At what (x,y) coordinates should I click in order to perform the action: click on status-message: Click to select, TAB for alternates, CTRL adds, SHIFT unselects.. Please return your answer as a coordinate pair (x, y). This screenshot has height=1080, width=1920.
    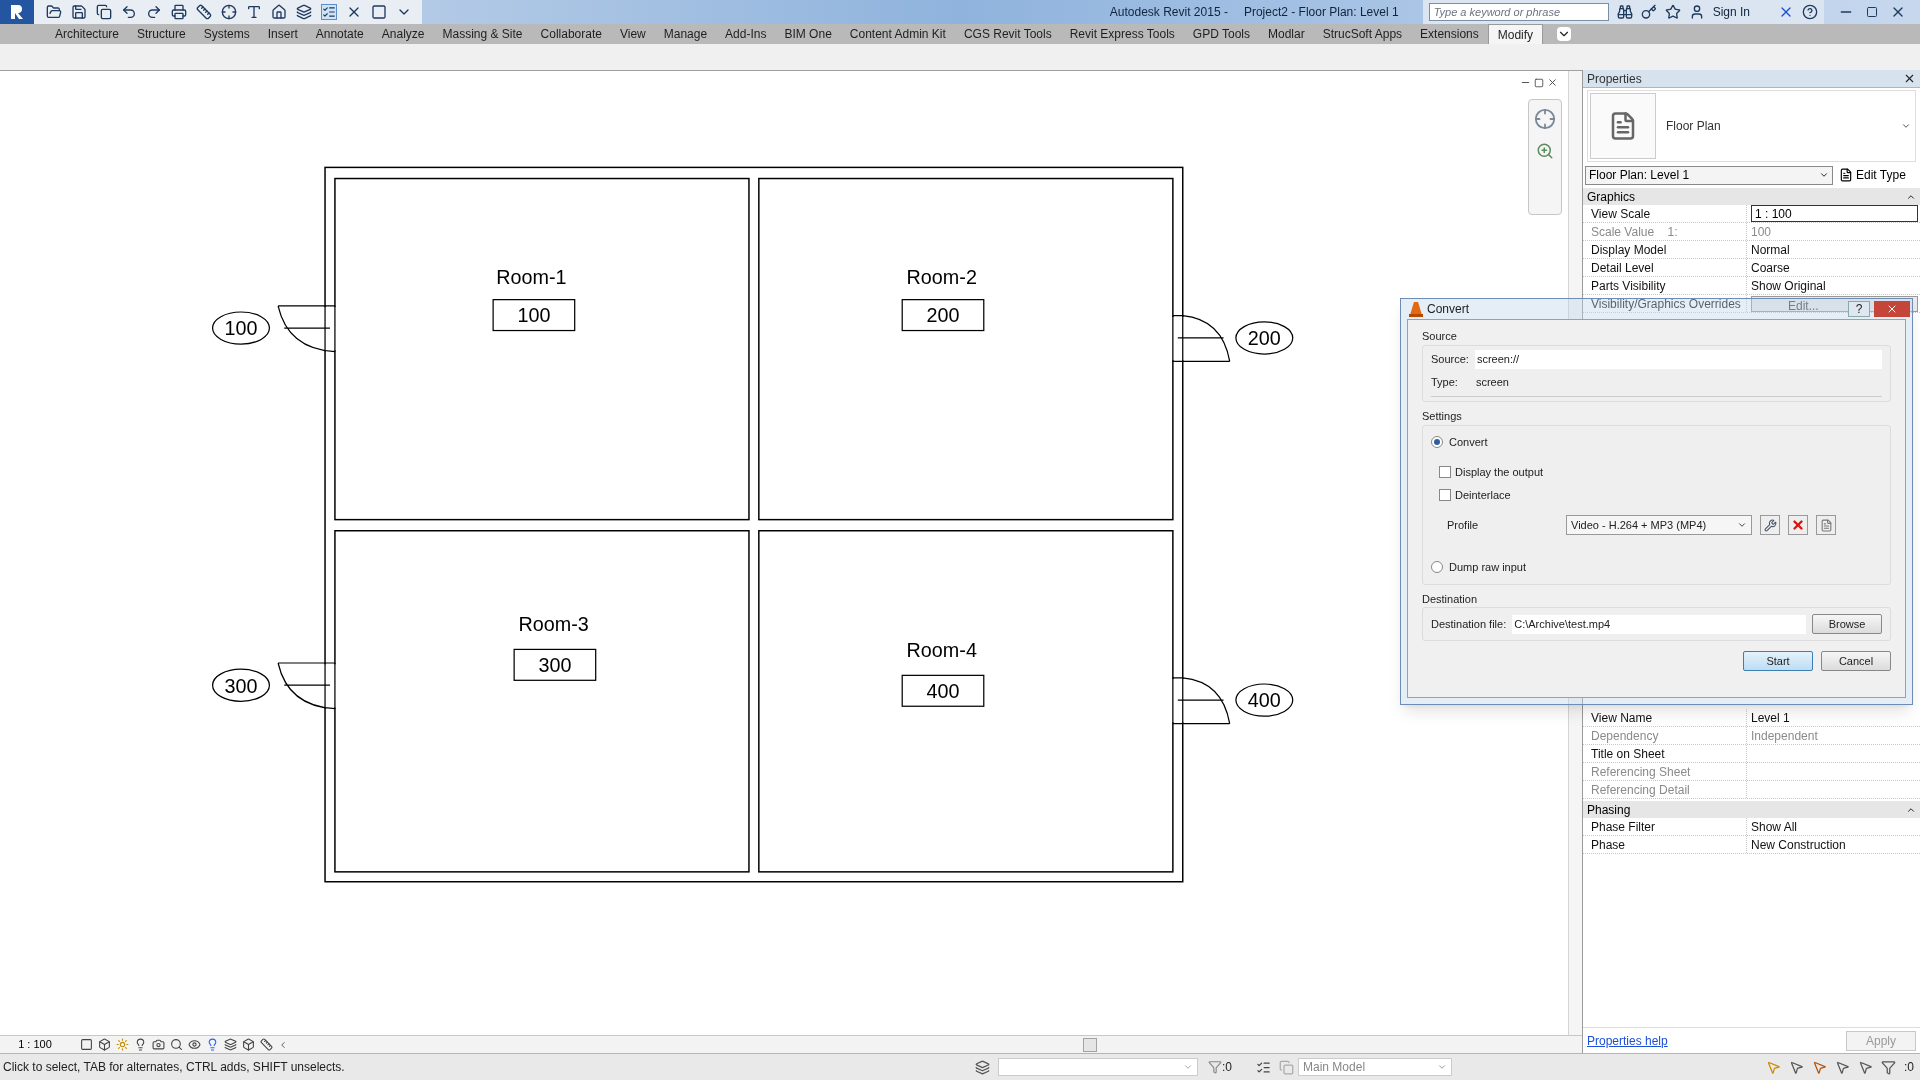
    Looking at the image, I should click on (174, 1067).